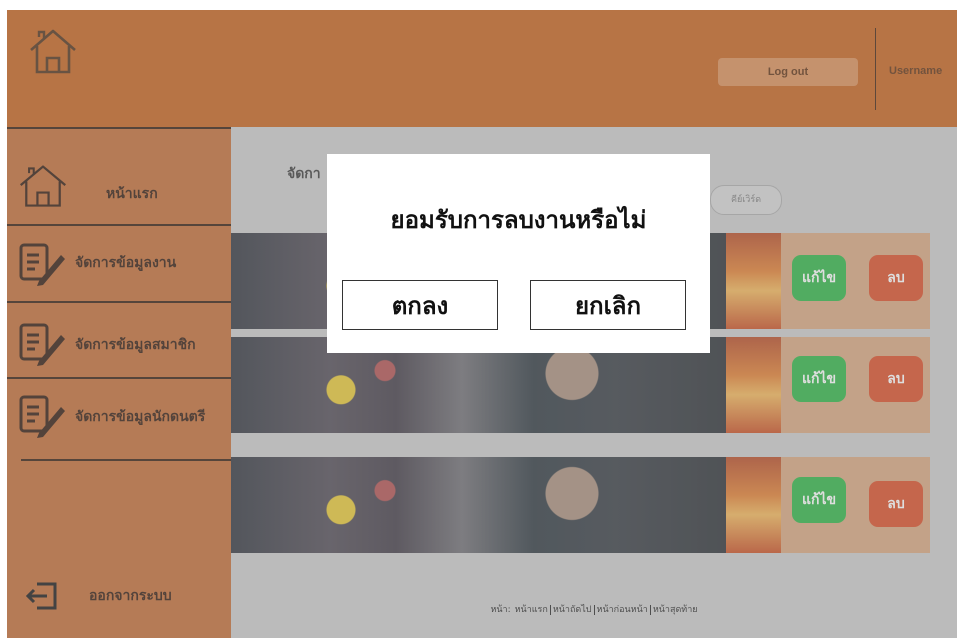 Image resolution: width=964 pixels, height=639 pixels. I want to click on delete-confirm-dialog: ยอมรับการลบงานหรือไม่ ตกลง ยกเลิก, so click(518, 253).